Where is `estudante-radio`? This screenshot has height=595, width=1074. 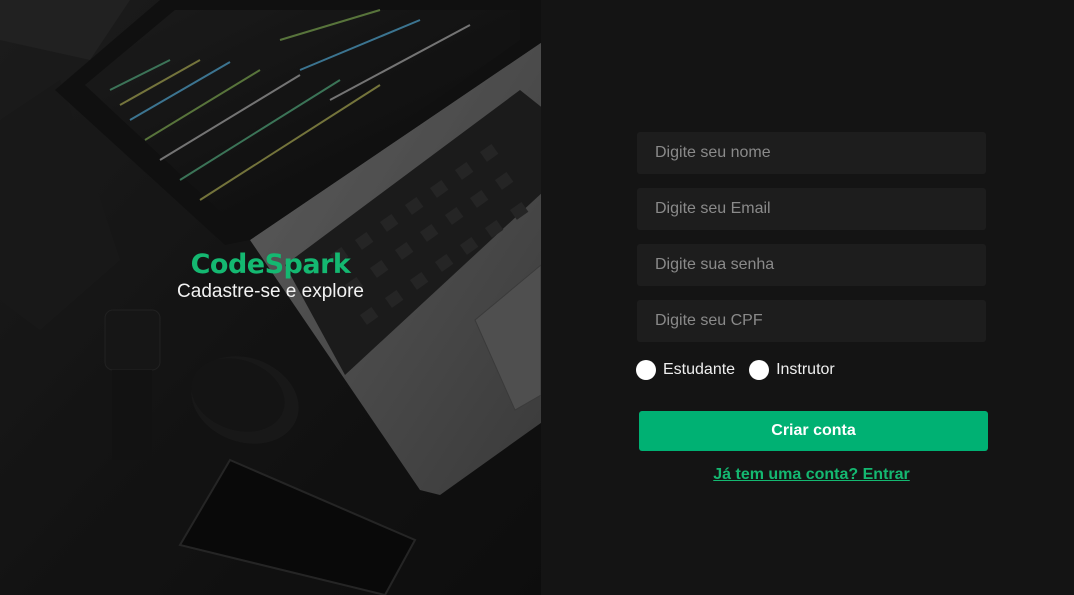
estudante-radio is located at coordinates (646, 370).